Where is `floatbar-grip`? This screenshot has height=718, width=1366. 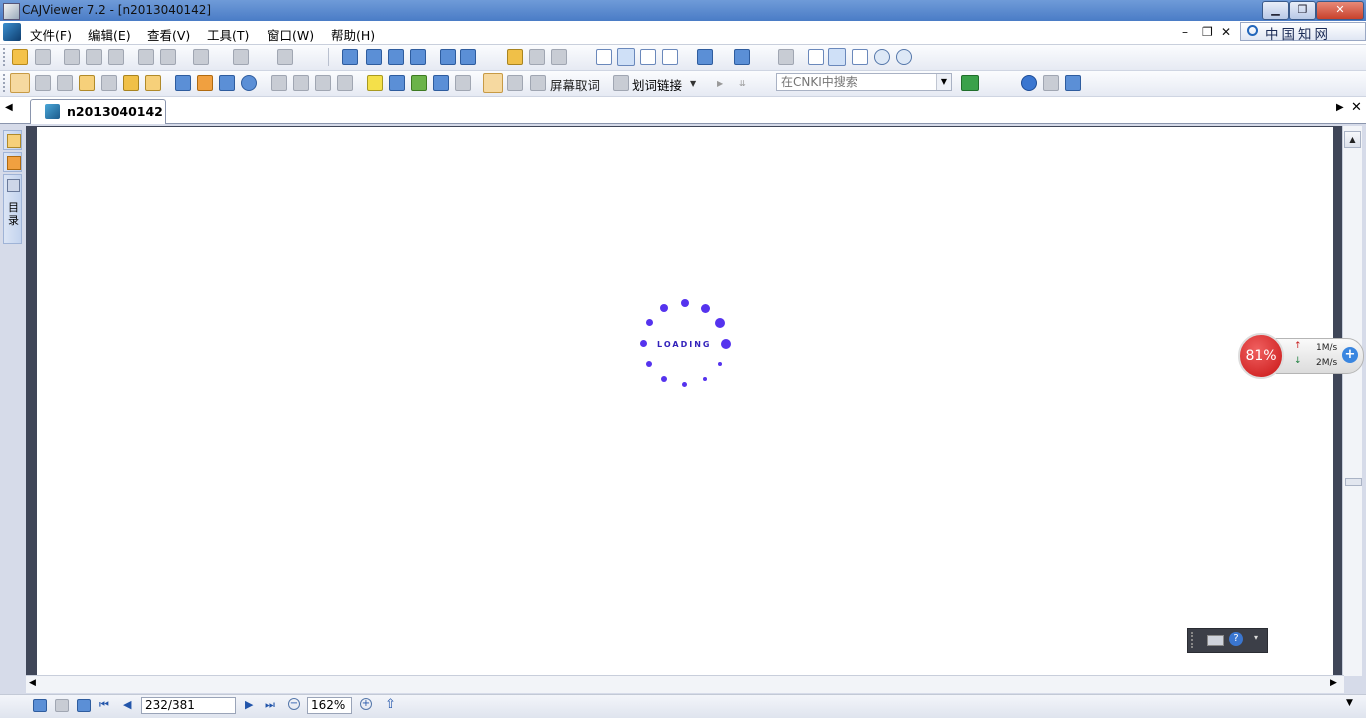
floatbar-grip is located at coordinates (1195, 640).